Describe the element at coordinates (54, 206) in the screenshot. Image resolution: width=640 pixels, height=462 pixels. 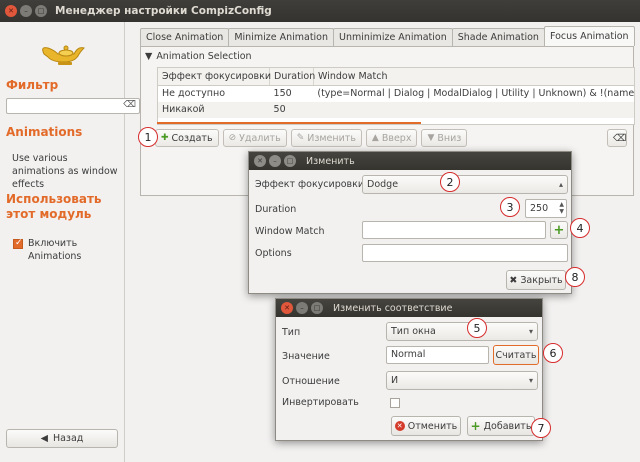
I see `use-module-heading: Использовать этот модуль` at that location.